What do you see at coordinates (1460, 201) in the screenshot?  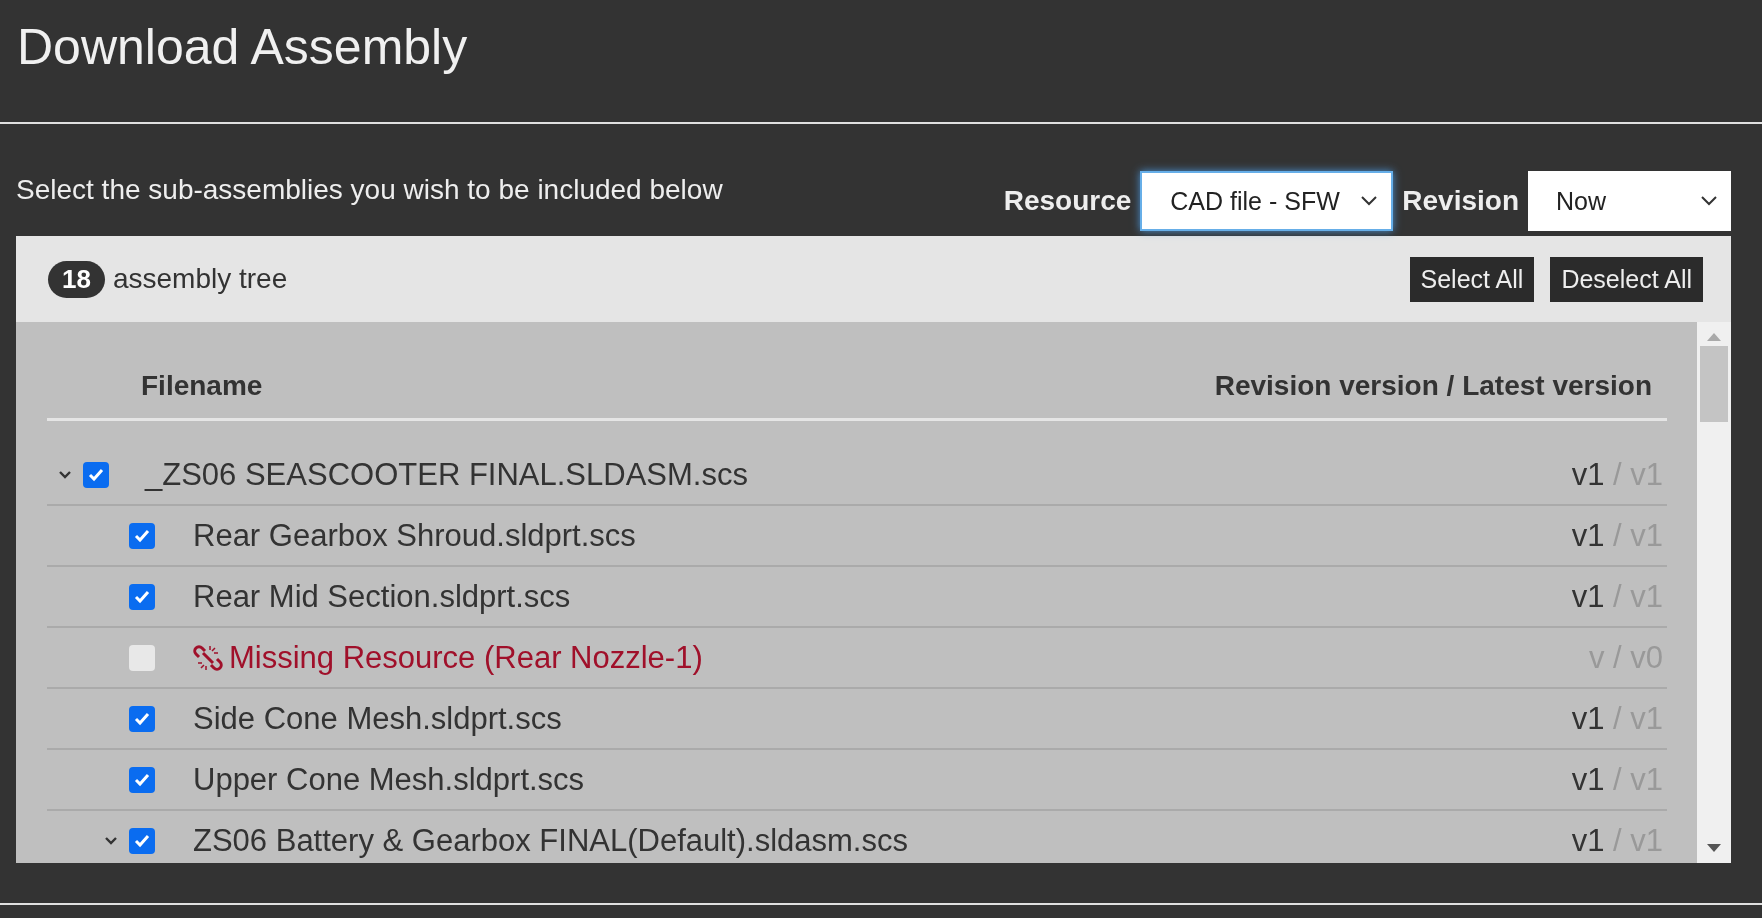 I see `revision-label: Revision` at bounding box center [1460, 201].